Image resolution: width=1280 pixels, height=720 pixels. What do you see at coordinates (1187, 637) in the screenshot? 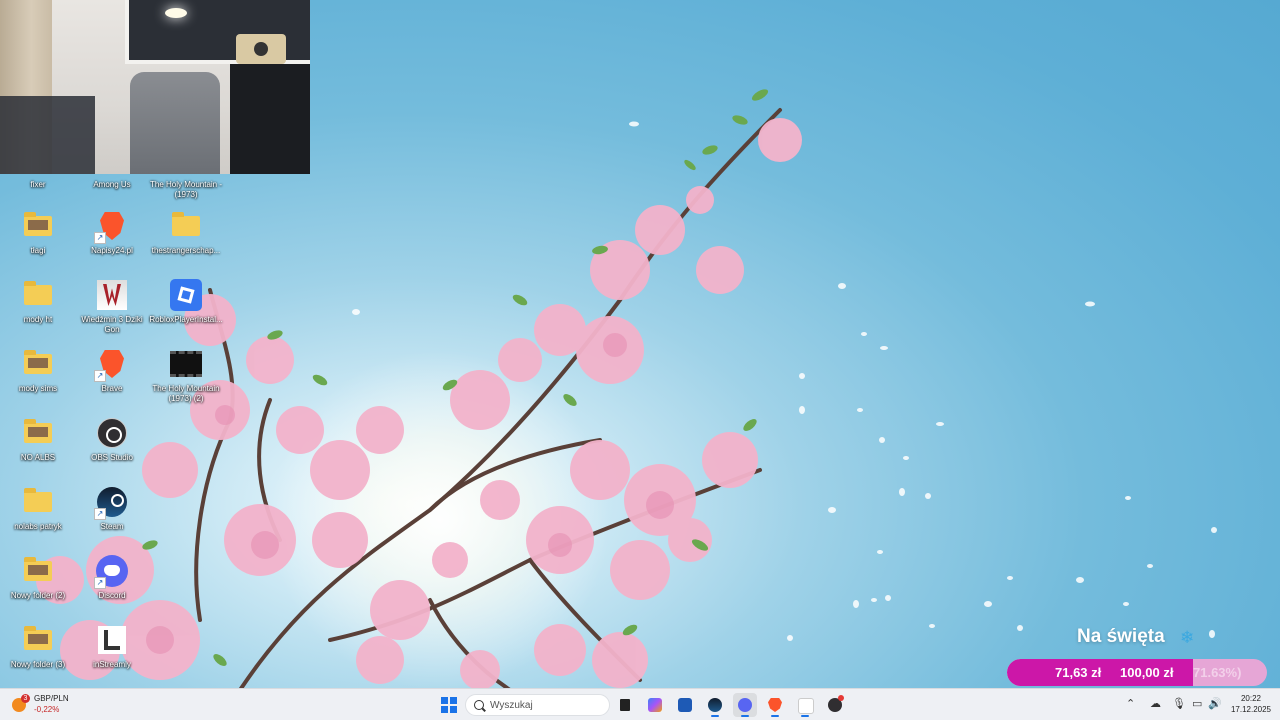
I see `snowflake-icon: ❄` at bounding box center [1187, 637].